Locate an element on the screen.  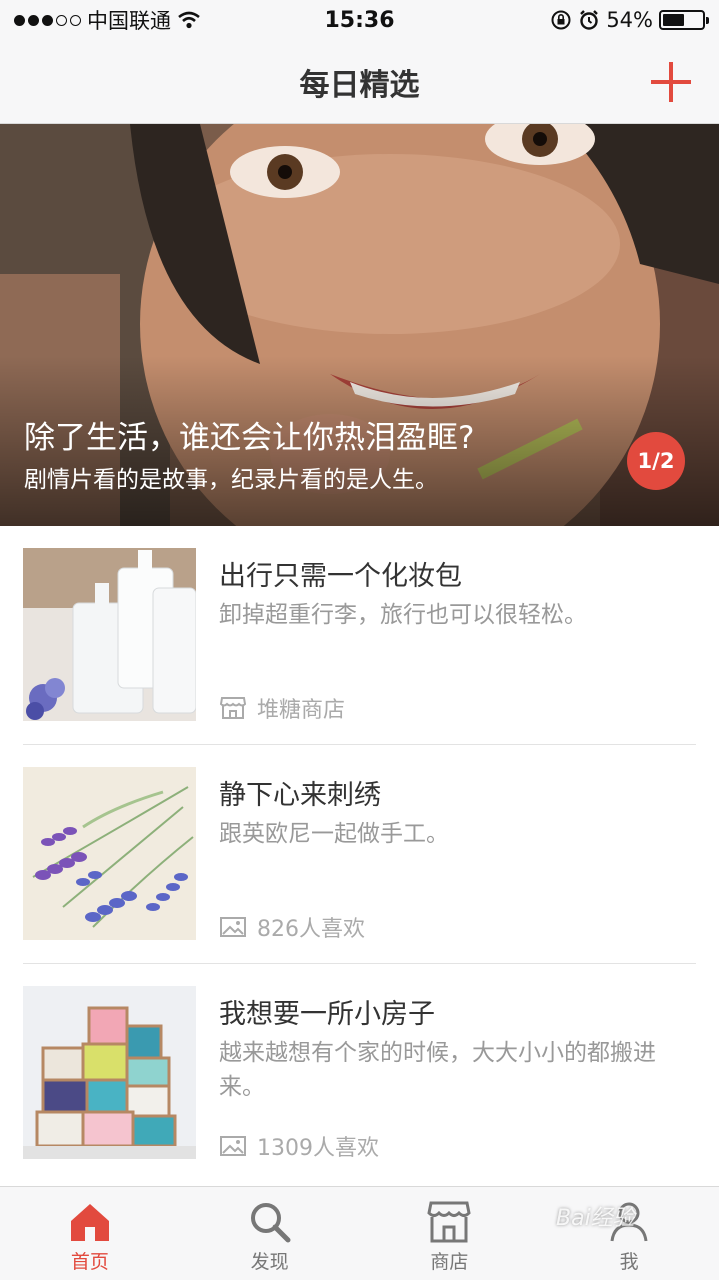
item-description: 卸掉超重行李，旅行也可以很轻松。 is located at coordinates (403, 615).